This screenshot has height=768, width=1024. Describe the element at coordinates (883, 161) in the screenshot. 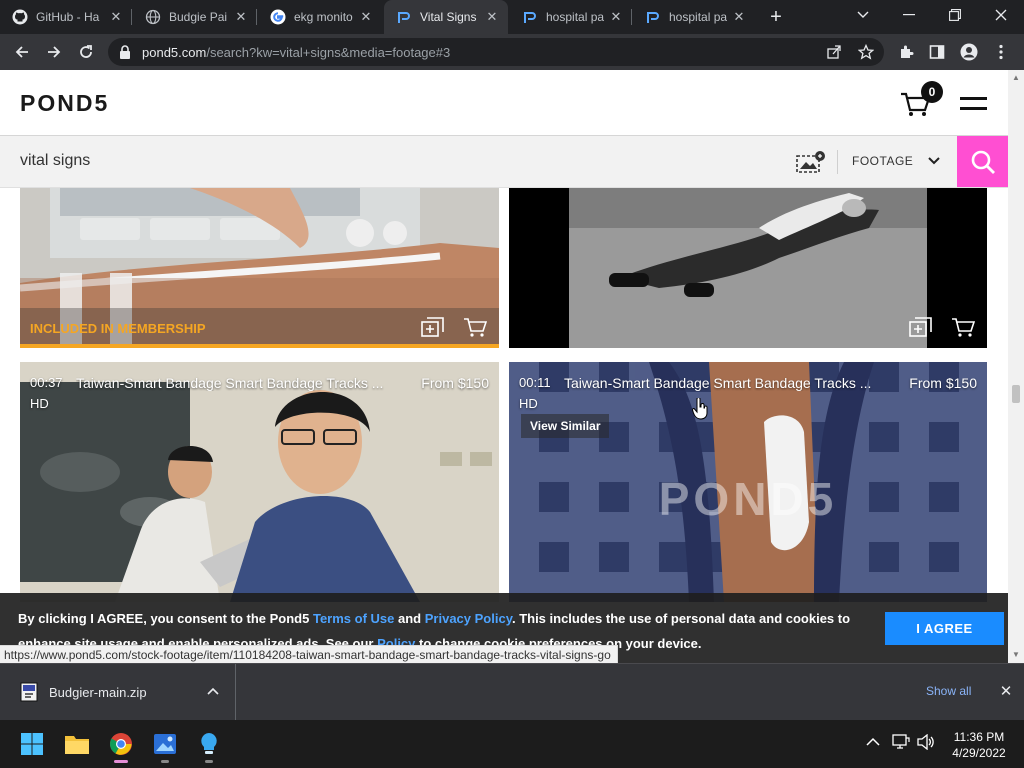

I see `media-type-label: FOOTAGE` at that location.